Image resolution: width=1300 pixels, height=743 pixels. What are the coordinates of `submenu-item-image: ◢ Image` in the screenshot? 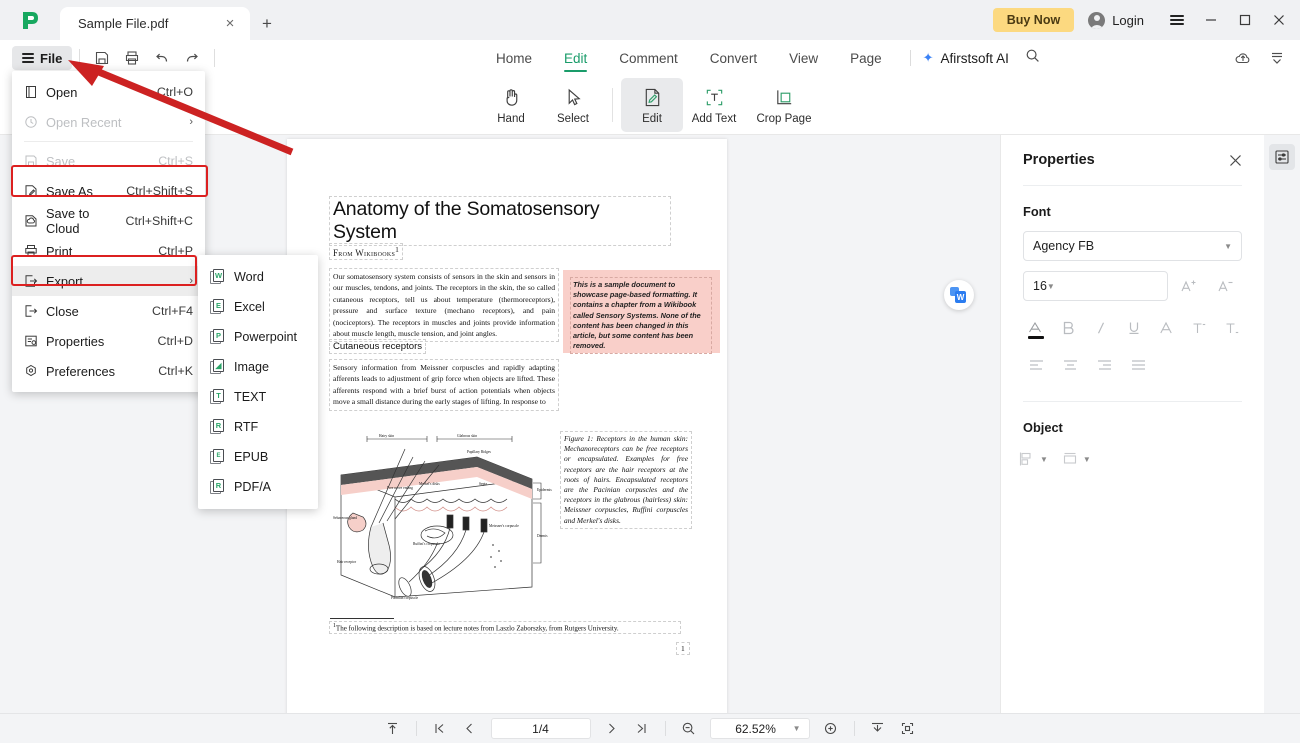 It's located at (258, 367).